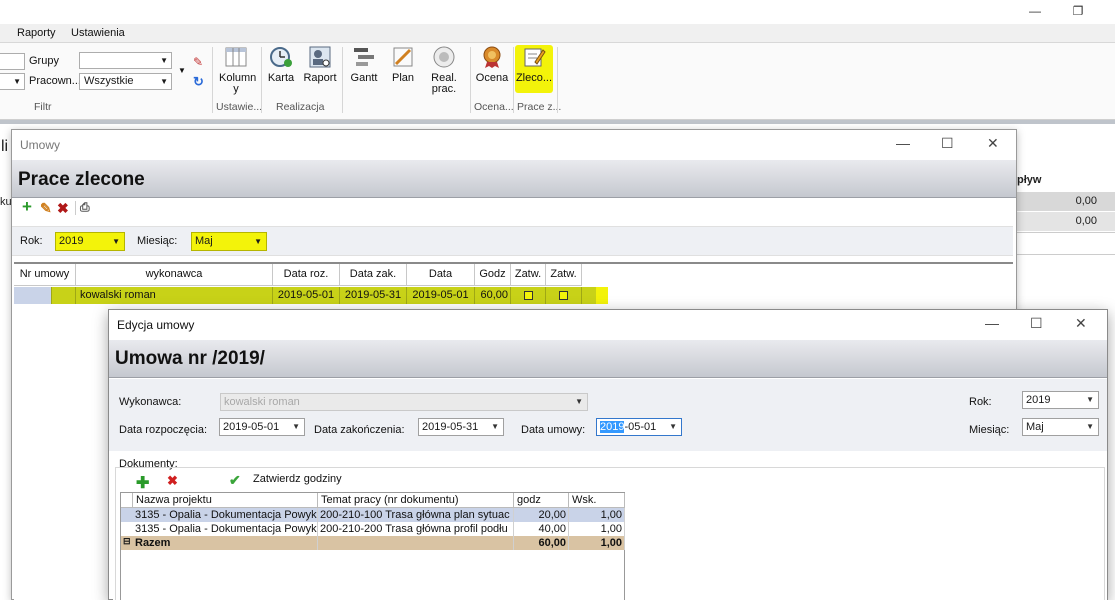  What do you see at coordinates (553, 430) in the screenshot?
I see `data-umowy-label: Data umowy:` at bounding box center [553, 430].